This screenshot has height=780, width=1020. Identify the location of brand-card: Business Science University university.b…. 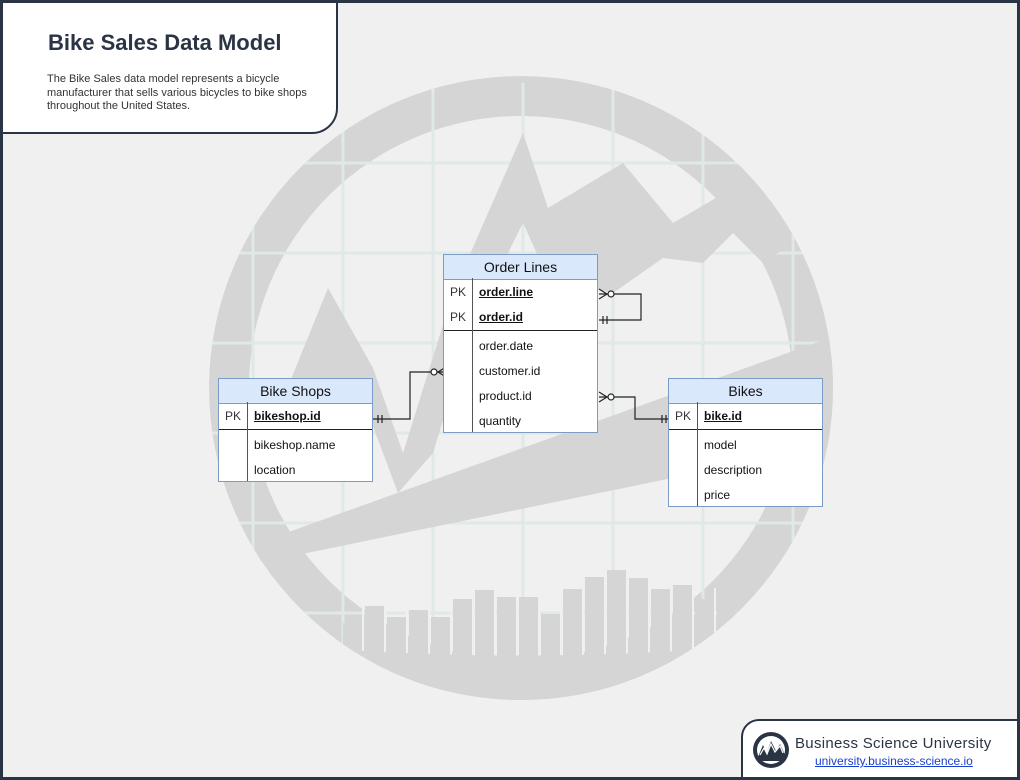
(879, 748).